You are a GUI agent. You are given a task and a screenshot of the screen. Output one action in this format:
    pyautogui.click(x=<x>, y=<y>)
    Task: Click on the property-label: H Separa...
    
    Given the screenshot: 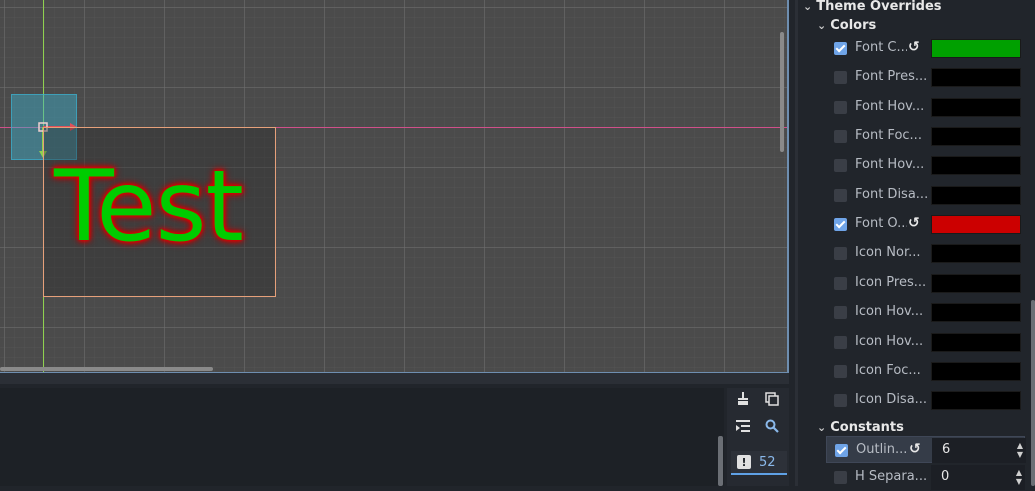 What is the action you would take?
    pyautogui.click(x=891, y=476)
    